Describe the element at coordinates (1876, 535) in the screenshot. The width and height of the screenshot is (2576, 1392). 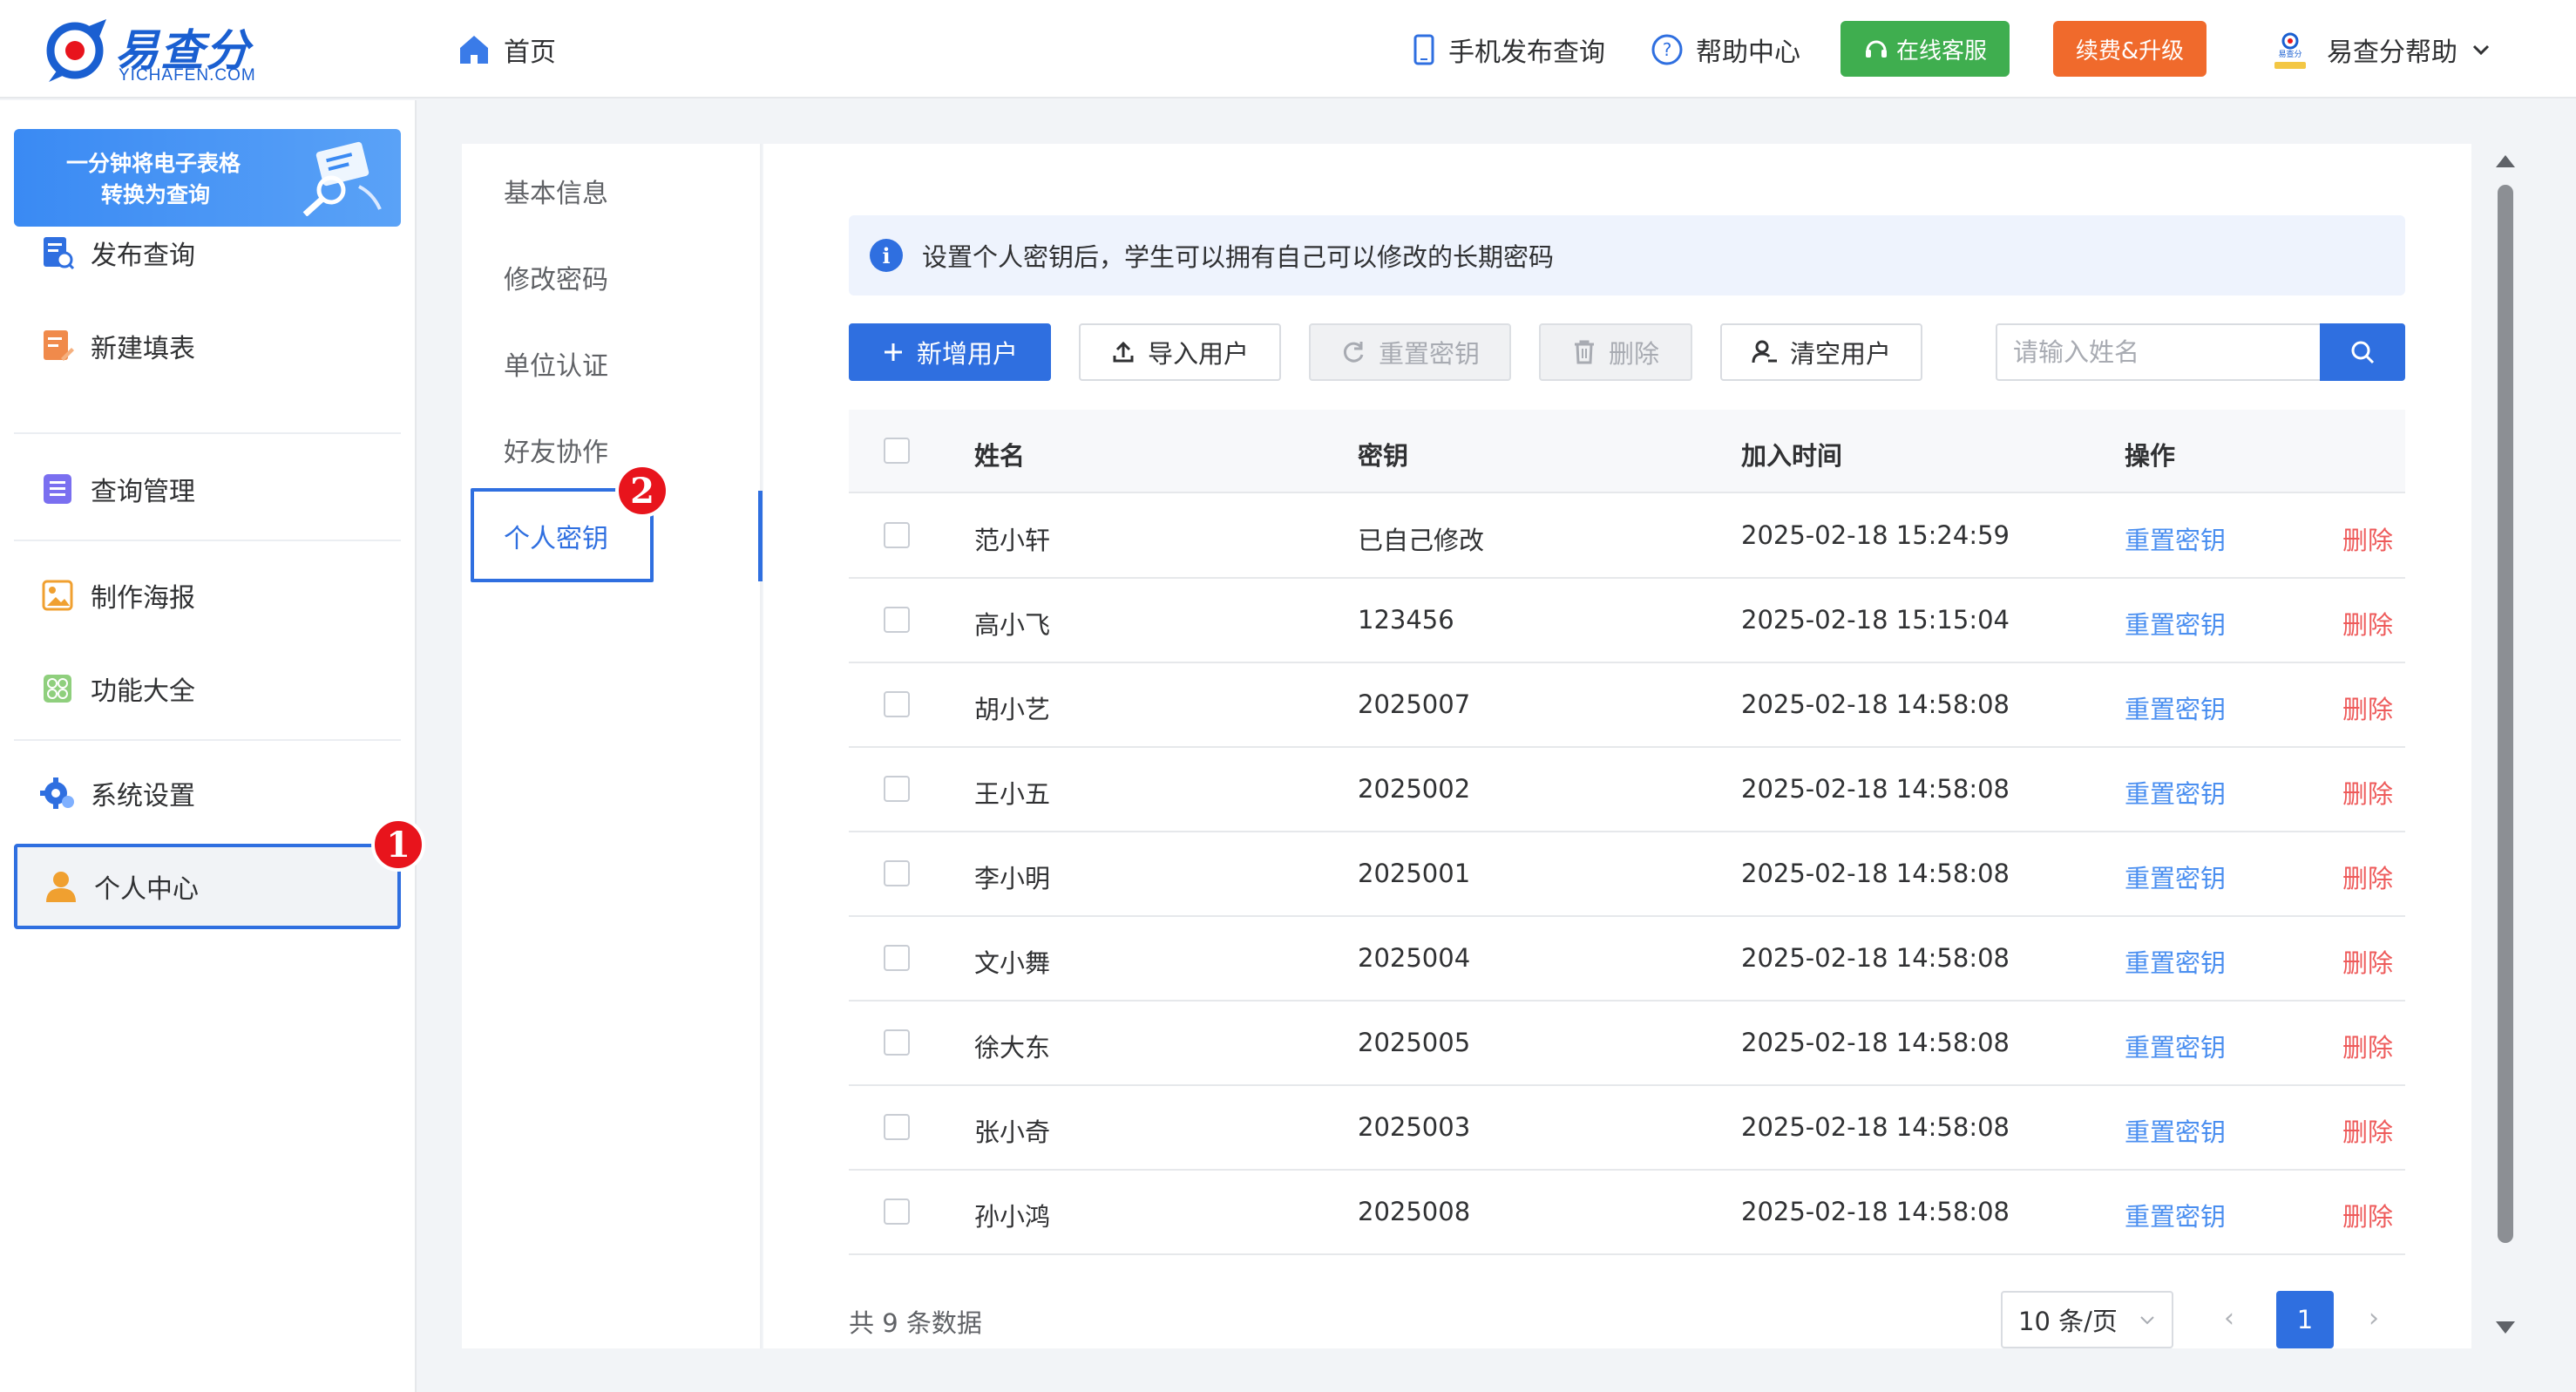
I see `cell-joined: 2025-02-18 15:24:59` at that location.